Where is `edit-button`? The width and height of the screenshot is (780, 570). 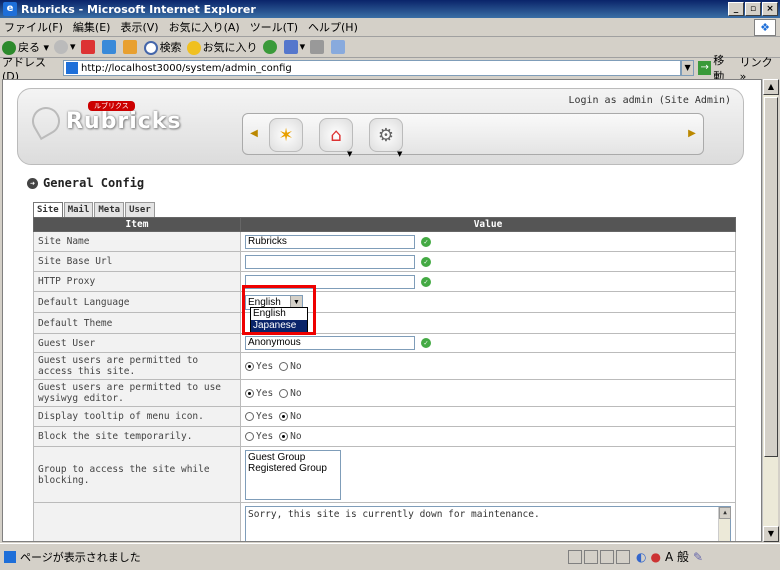 edit-button is located at coordinates (339, 47).